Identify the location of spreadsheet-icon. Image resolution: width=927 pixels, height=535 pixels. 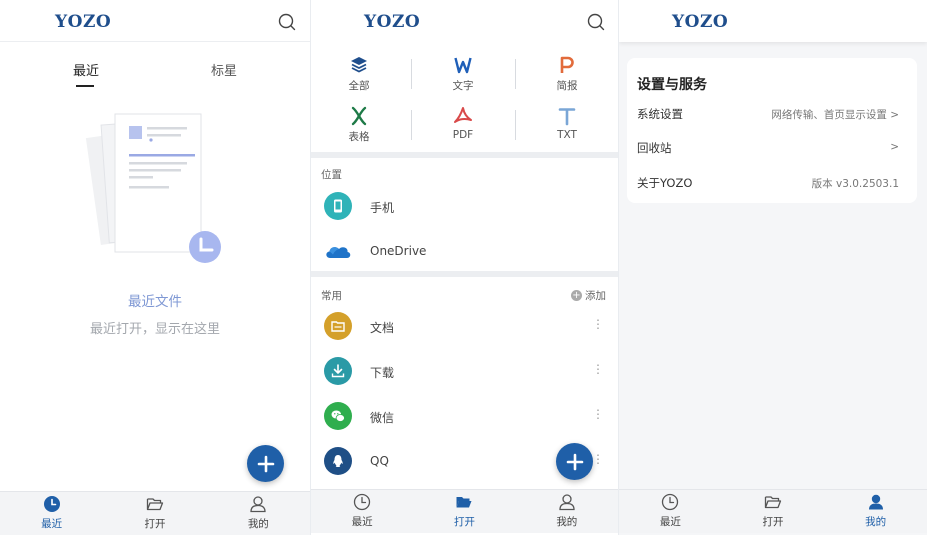
(359, 116).